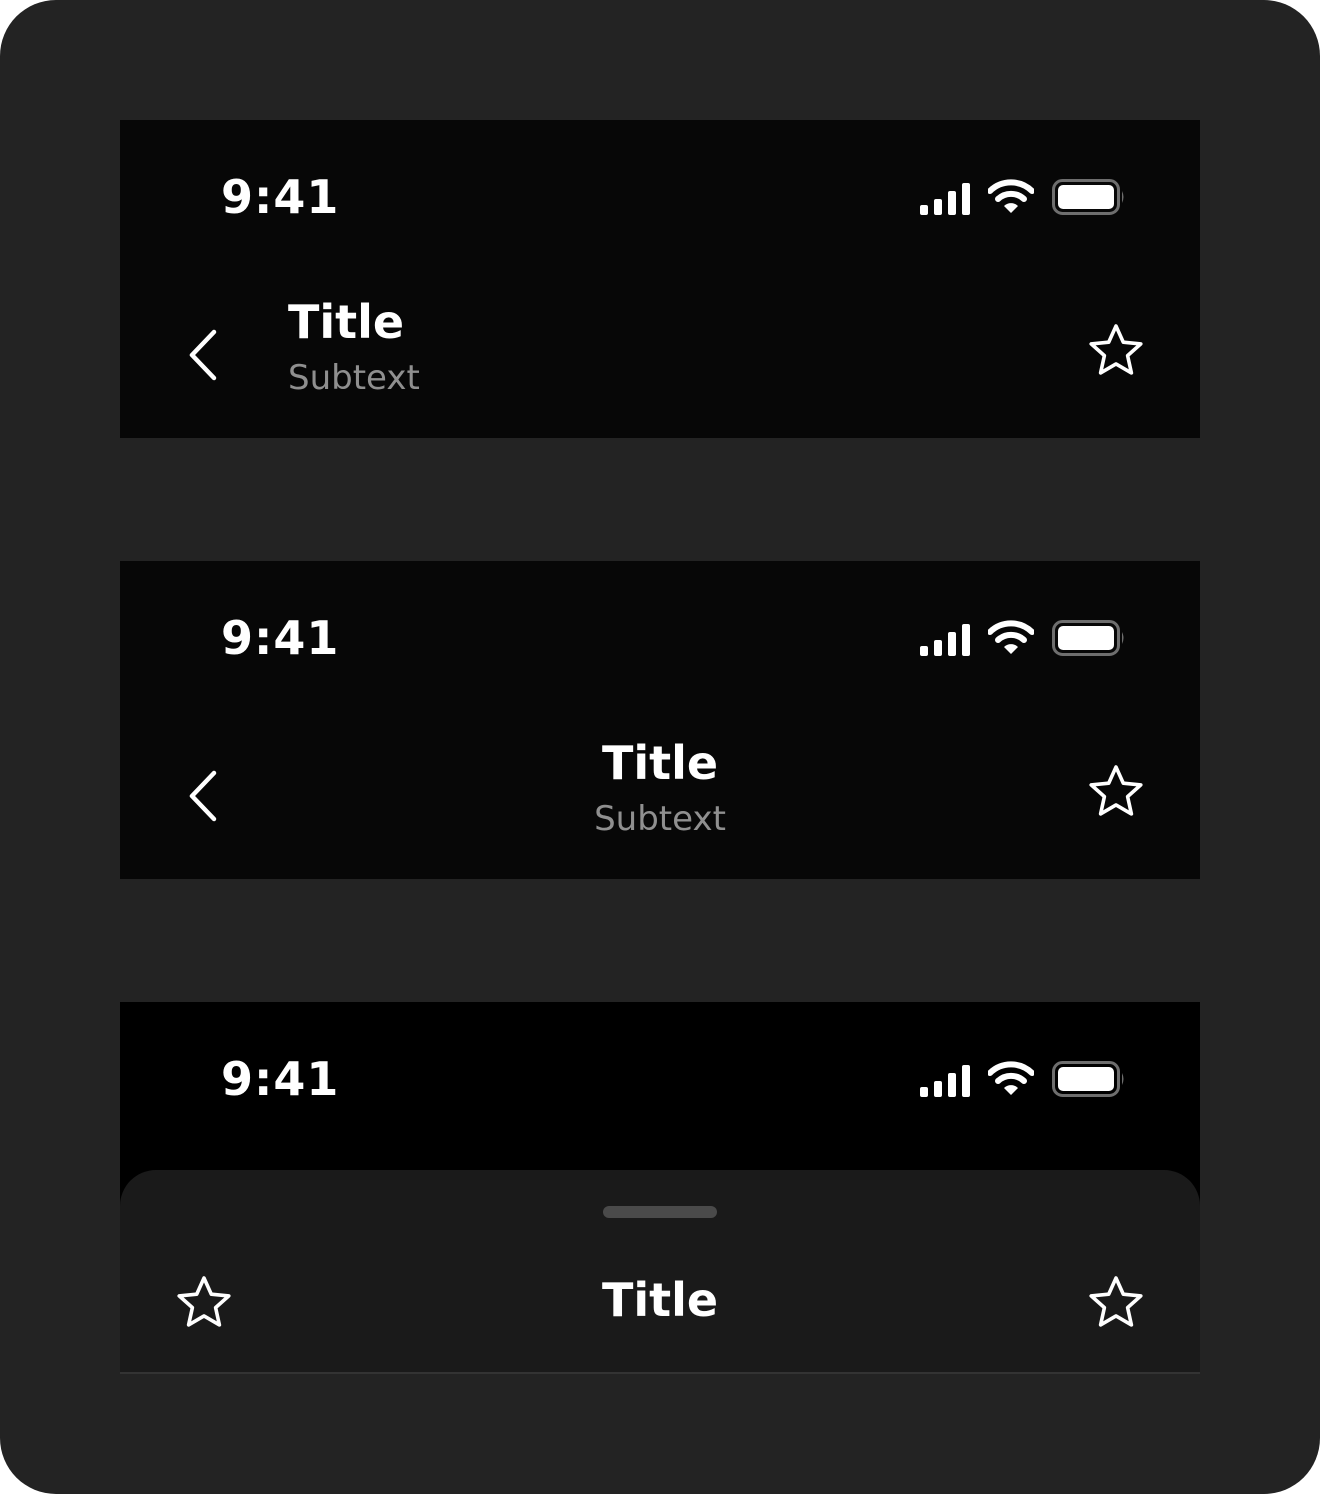  Describe the element at coordinates (660, 1300) in the screenshot. I see `sheet-title: Title` at that location.